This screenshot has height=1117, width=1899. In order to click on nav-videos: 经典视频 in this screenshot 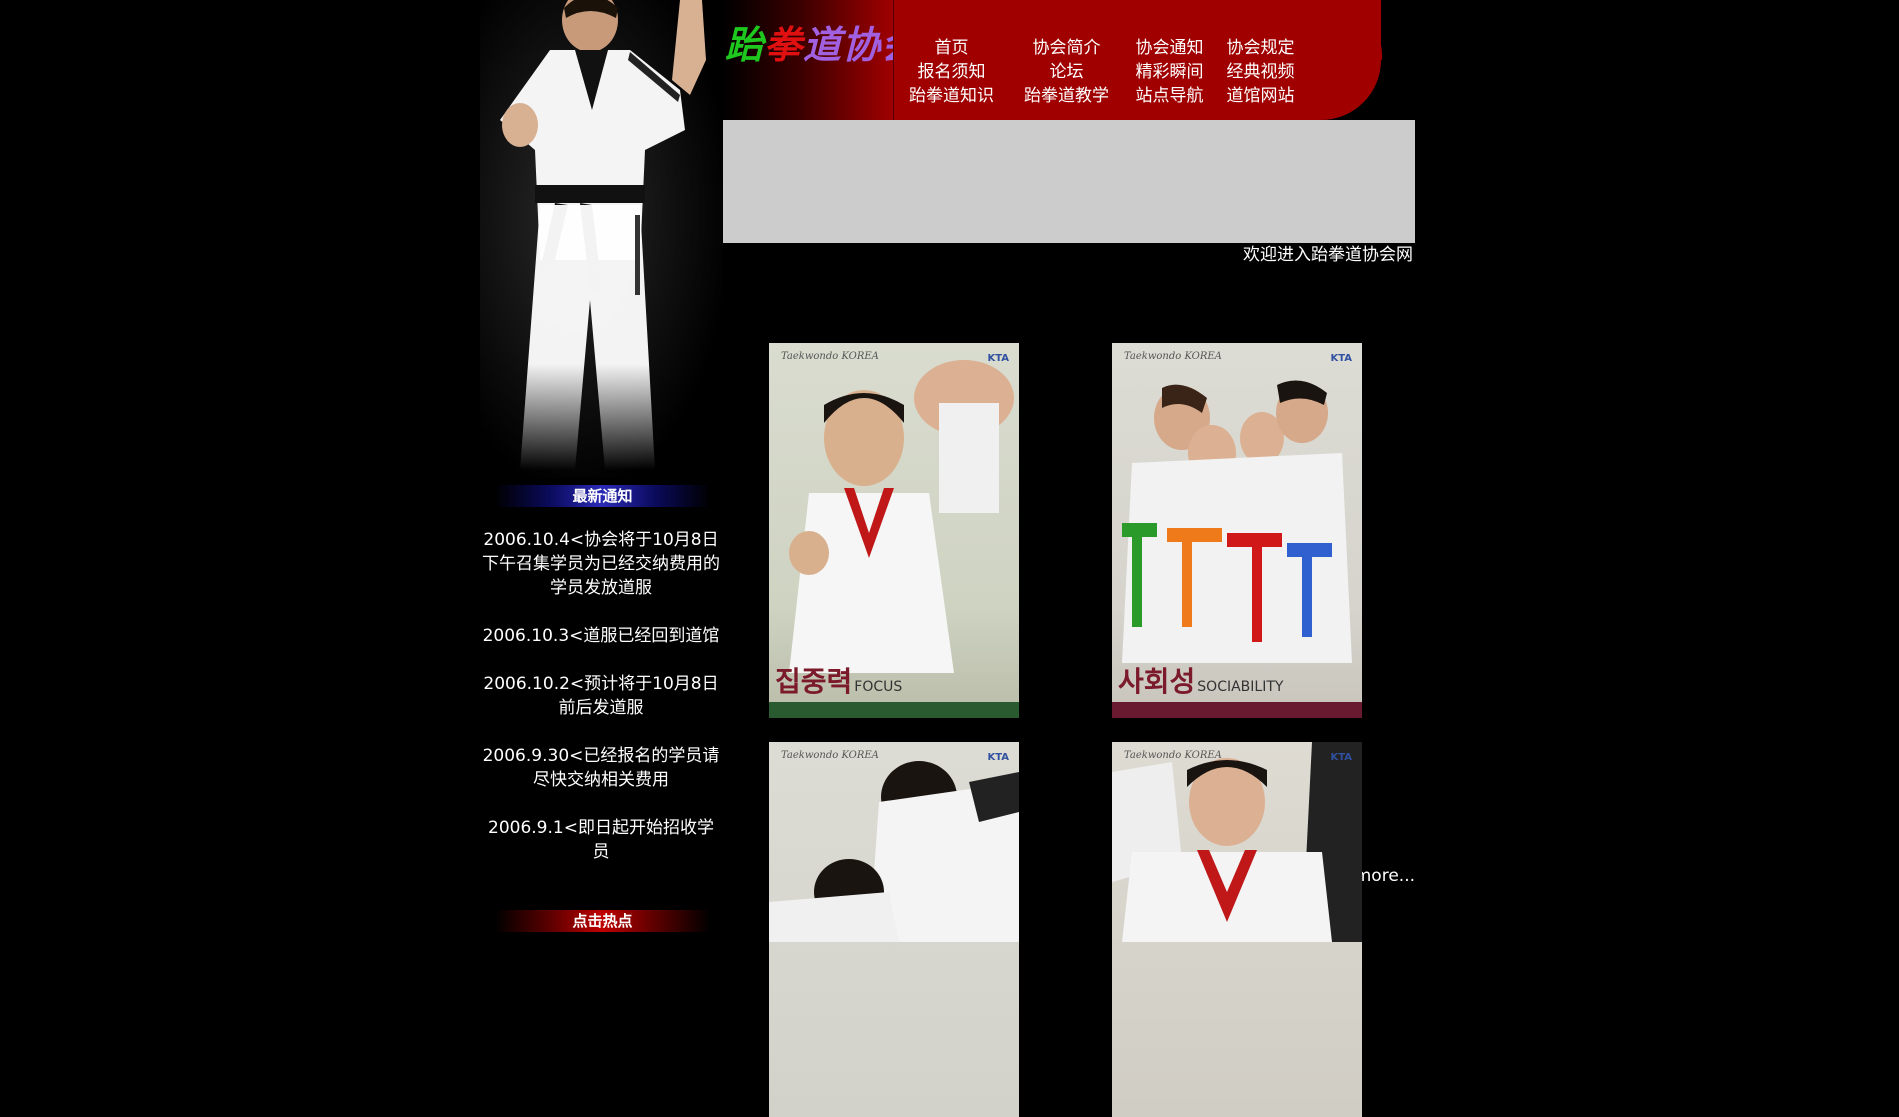, I will do `click(1260, 72)`.